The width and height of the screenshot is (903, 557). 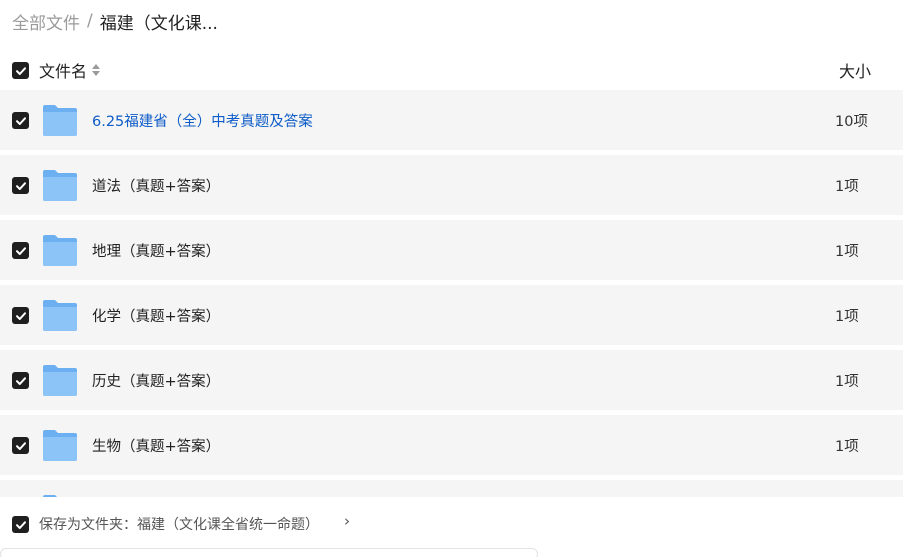 What do you see at coordinates (451, 185) in the screenshot?
I see `list-item: 道法（真题+答案） 1项` at bounding box center [451, 185].